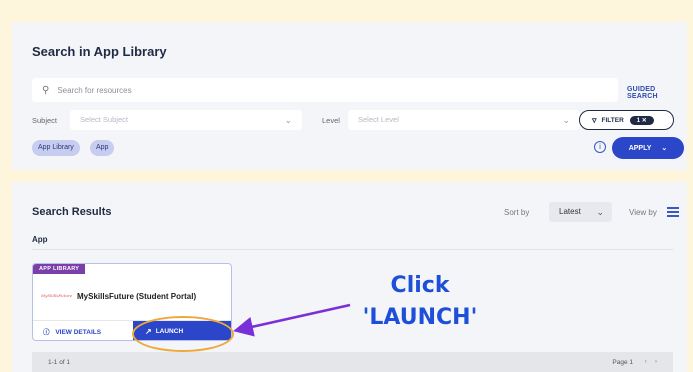 Image resolution: width=693 pixels, height=372 pixels. What do you see at coordinates (45, 120) in the screenshot?
I see `subject-label: Subject` at bounding box center [45, 120].